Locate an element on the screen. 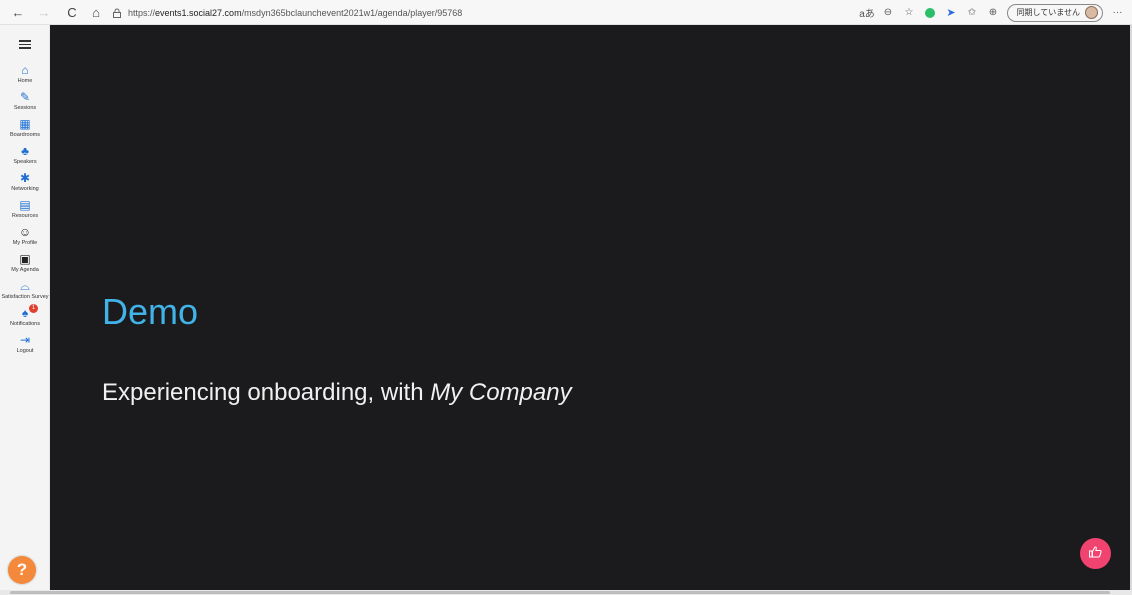  grammarly-icon is located at coordinates (929, 12).